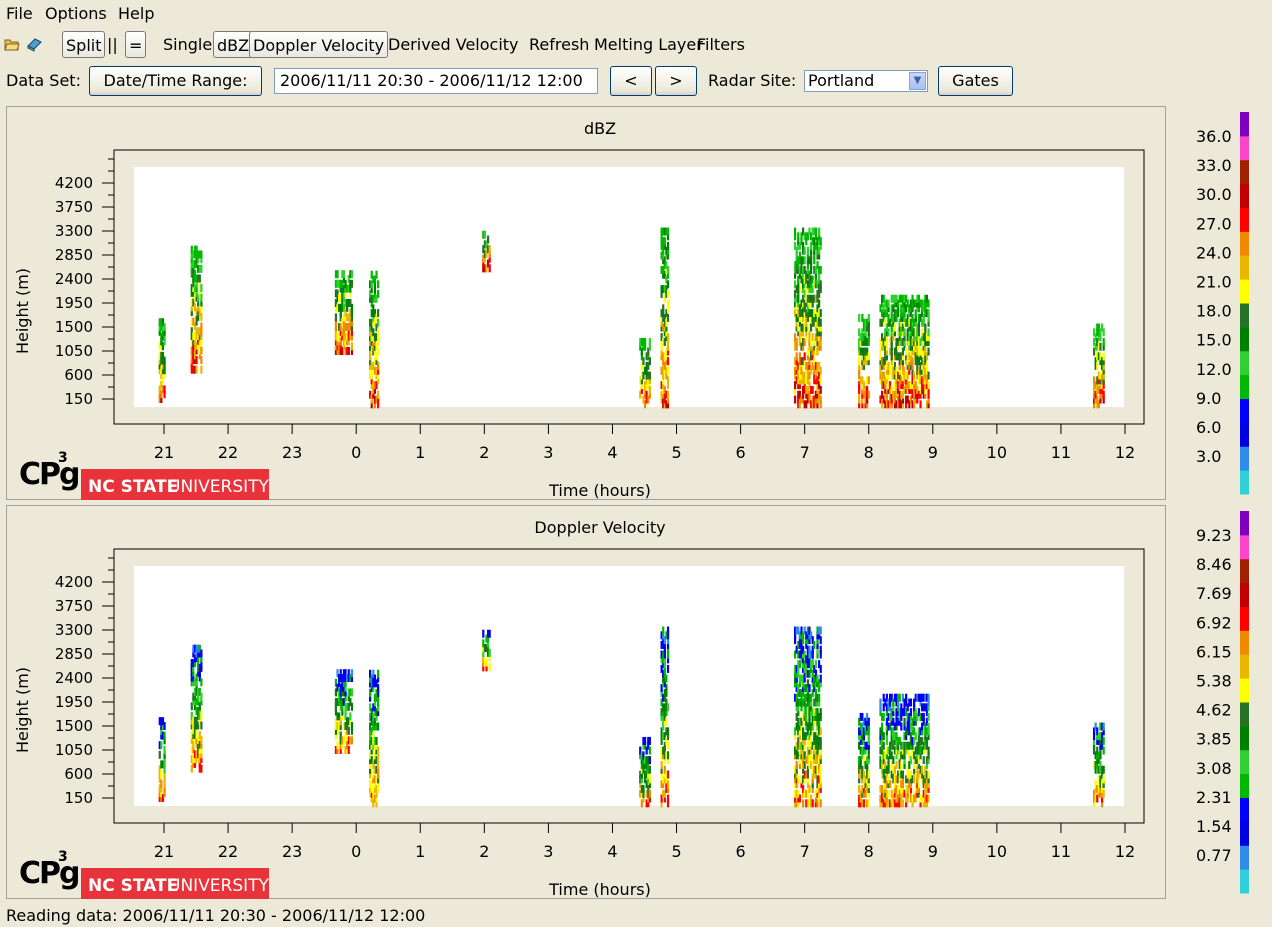 The height and width of the screenshot is (927, 1272). I want to click on echo-cluster, so click(196, 309).